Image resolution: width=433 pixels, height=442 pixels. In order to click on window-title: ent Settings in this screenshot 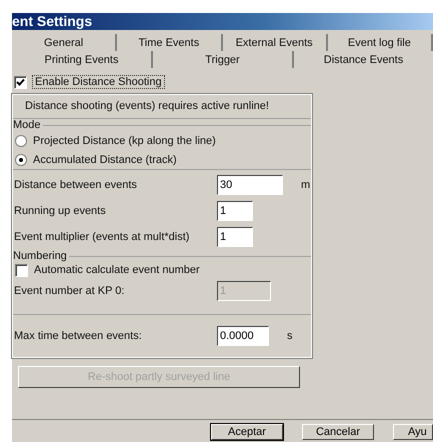, I will do `click(52, 21)`.